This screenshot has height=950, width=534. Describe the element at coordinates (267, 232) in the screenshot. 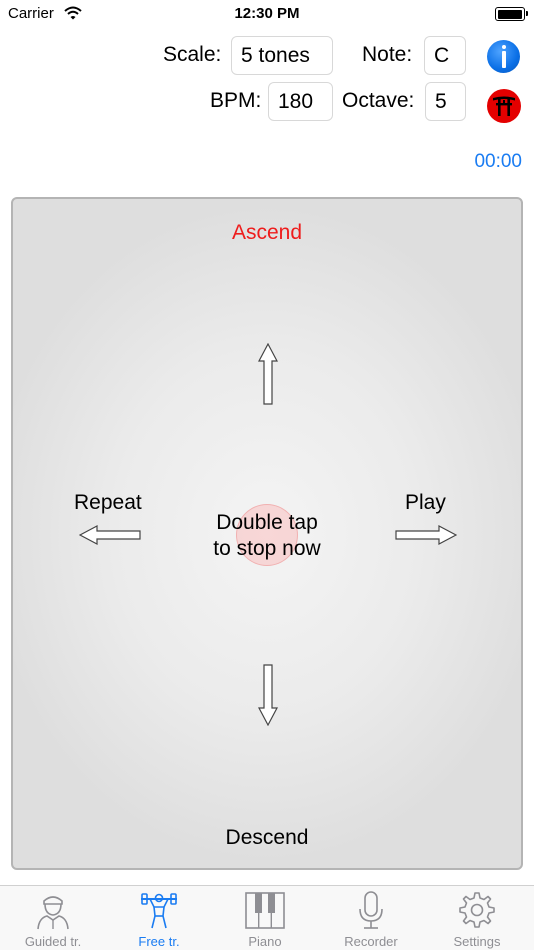

I see `ascend-label: Ascend` at that location.